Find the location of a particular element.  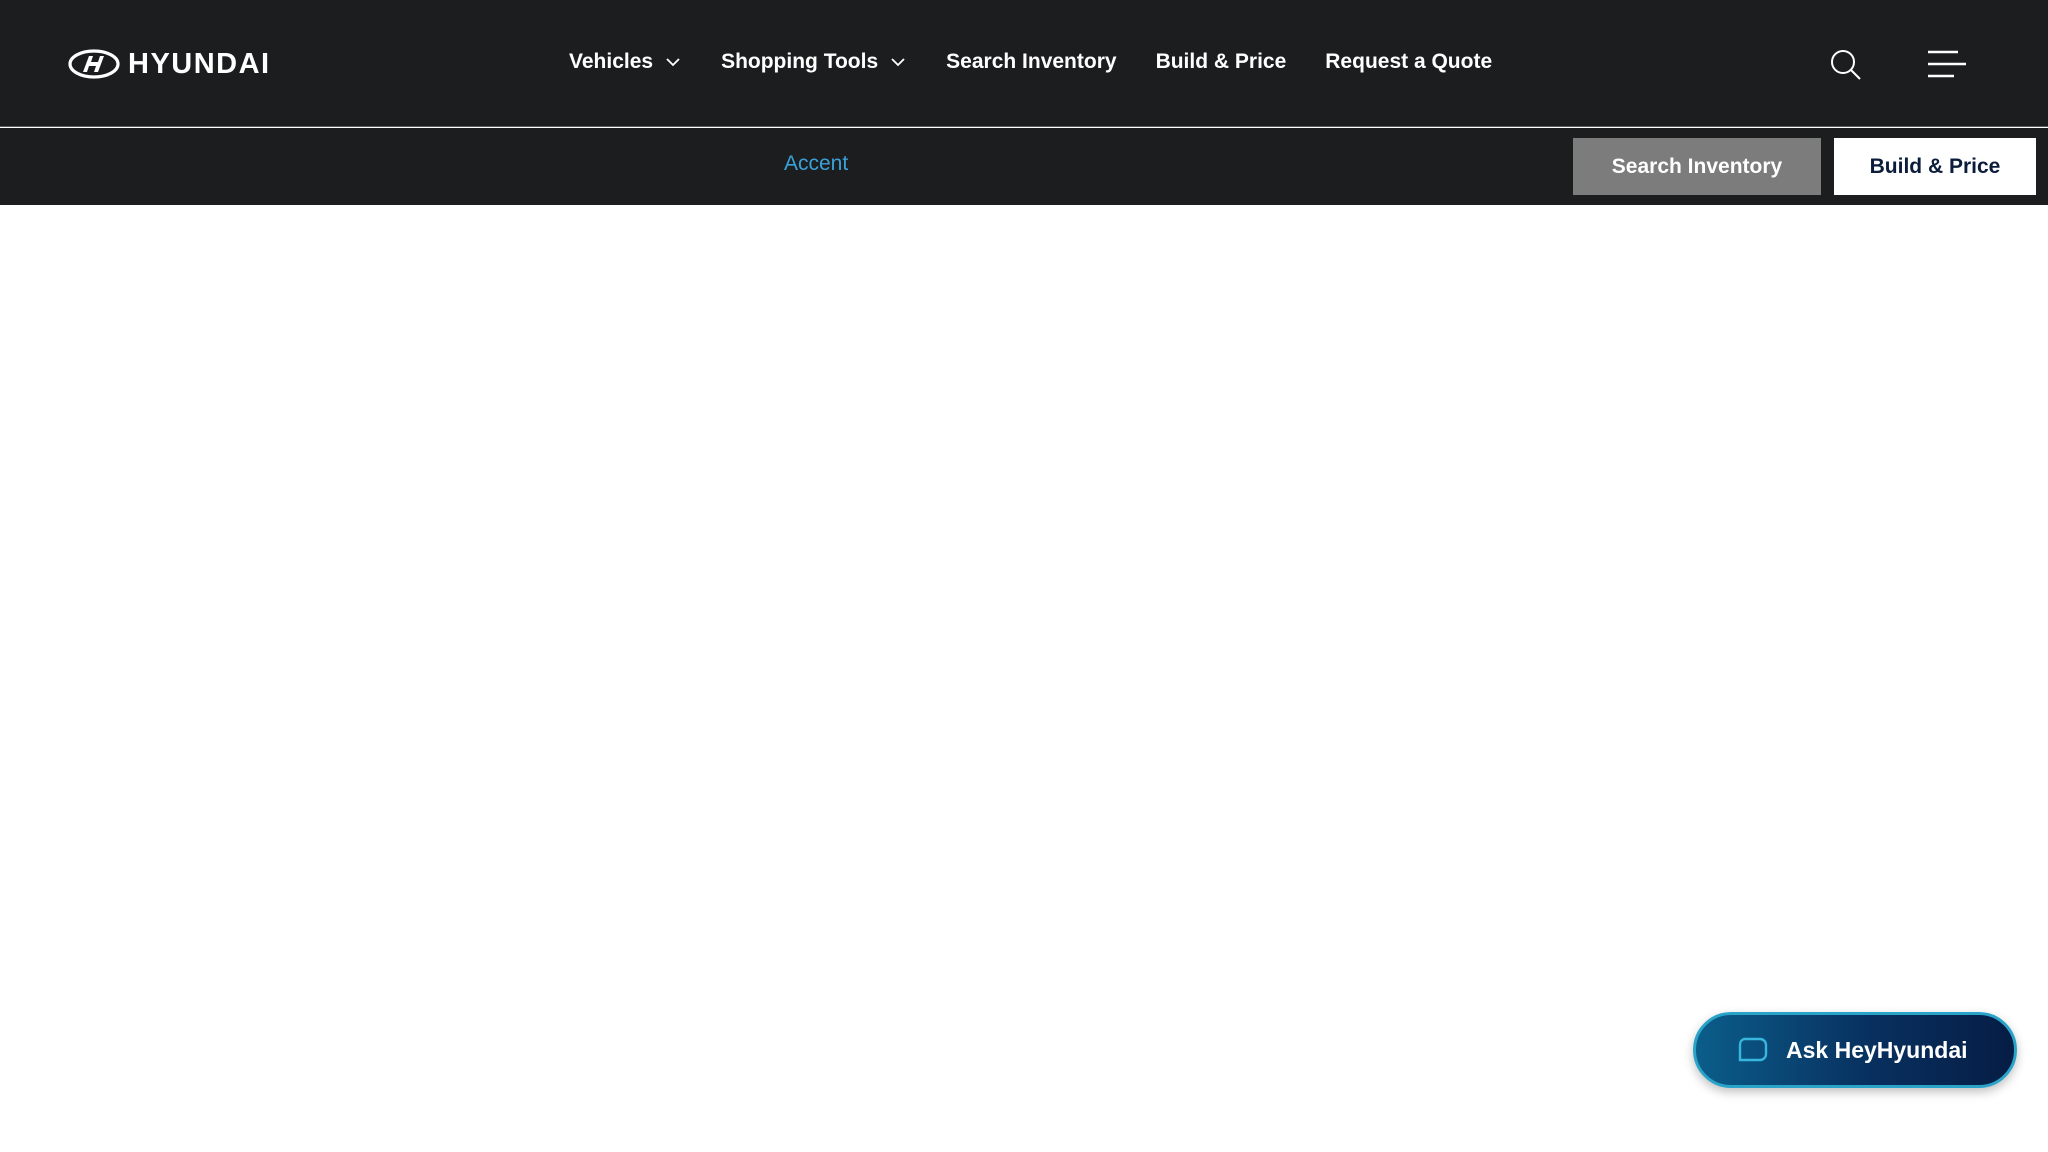

nav-shopping-tools-label: Shopping Tools is located at coordinates (800, 61).